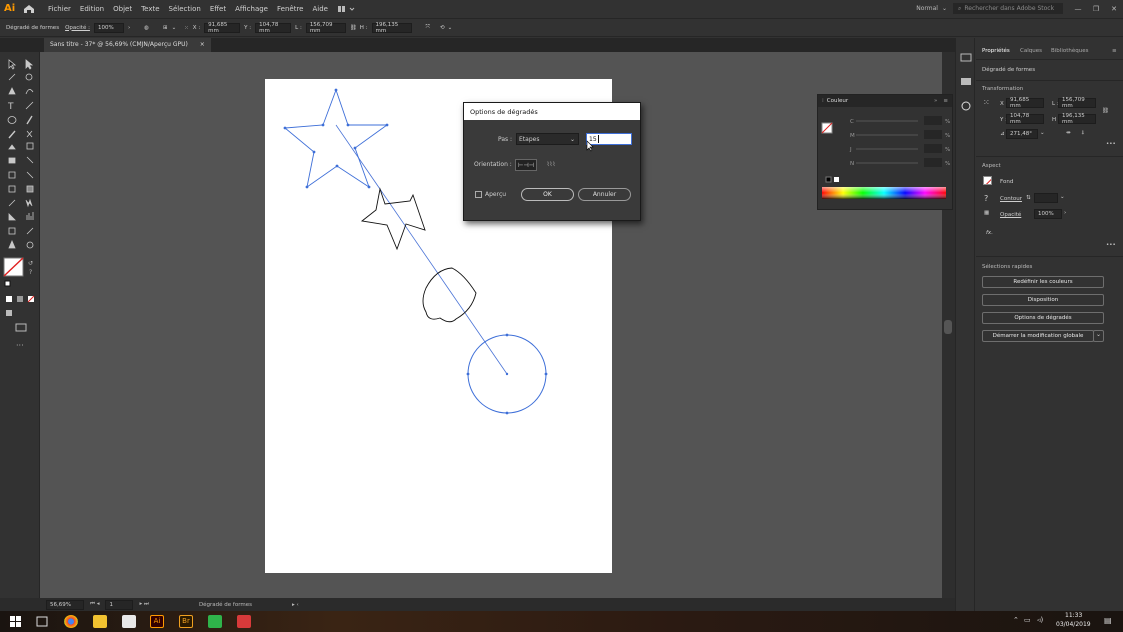  Describe the element at coordinates (1098, 336) in the screenshot. I see `global-edit-dropdown: ⌄` at that location.